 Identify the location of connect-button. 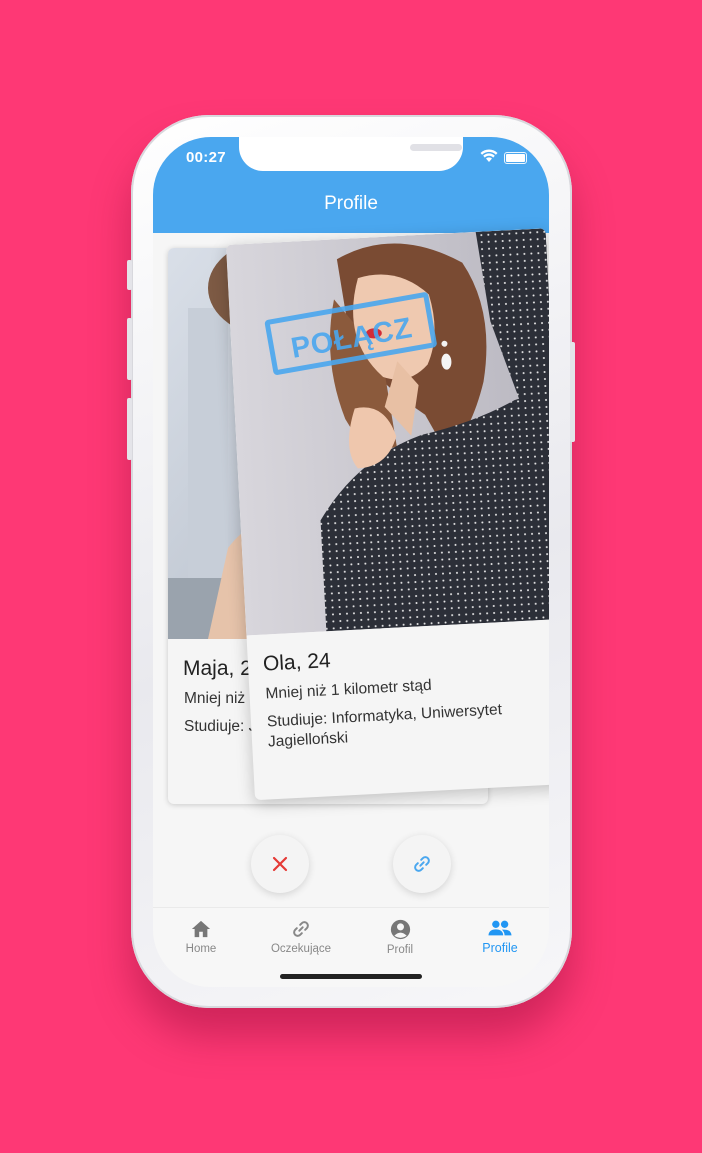
(422, 864).